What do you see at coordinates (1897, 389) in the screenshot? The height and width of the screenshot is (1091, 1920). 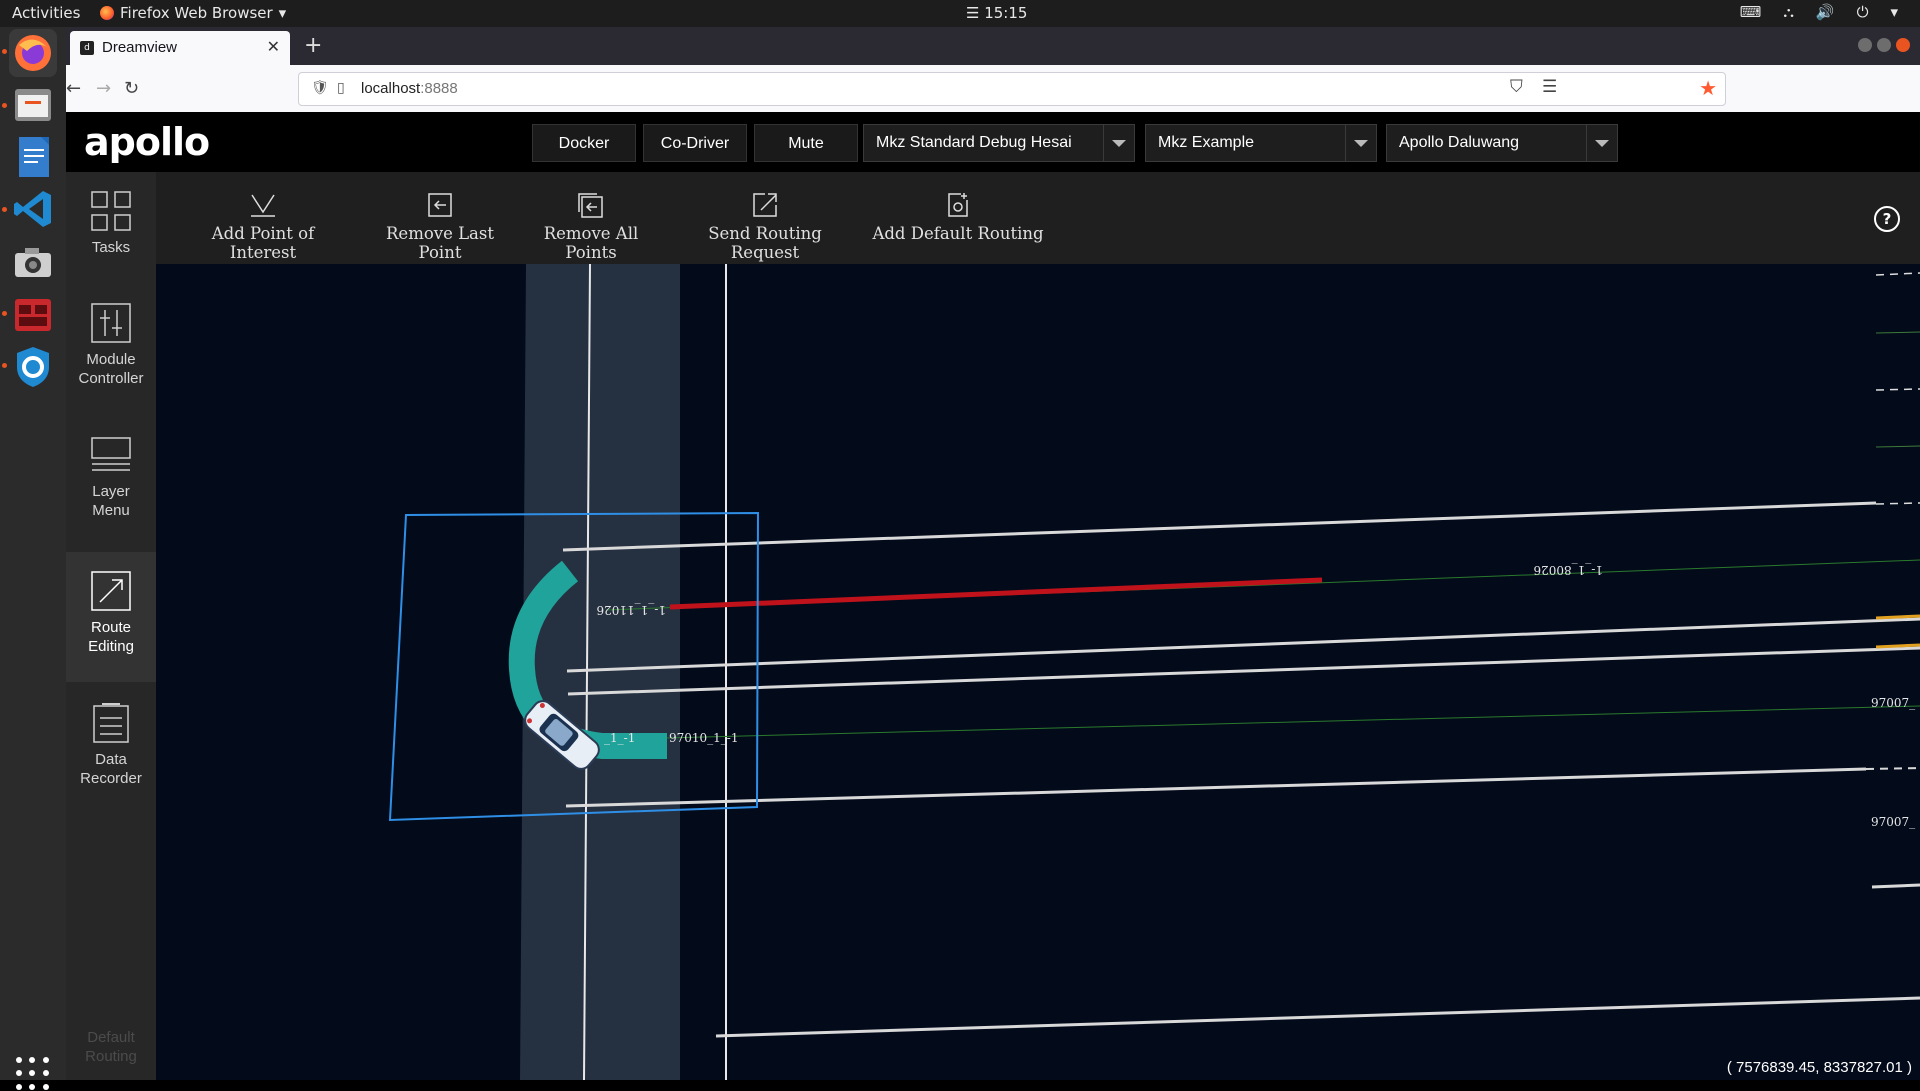 I see `lane-dash` at bounding box center [1897, 389].